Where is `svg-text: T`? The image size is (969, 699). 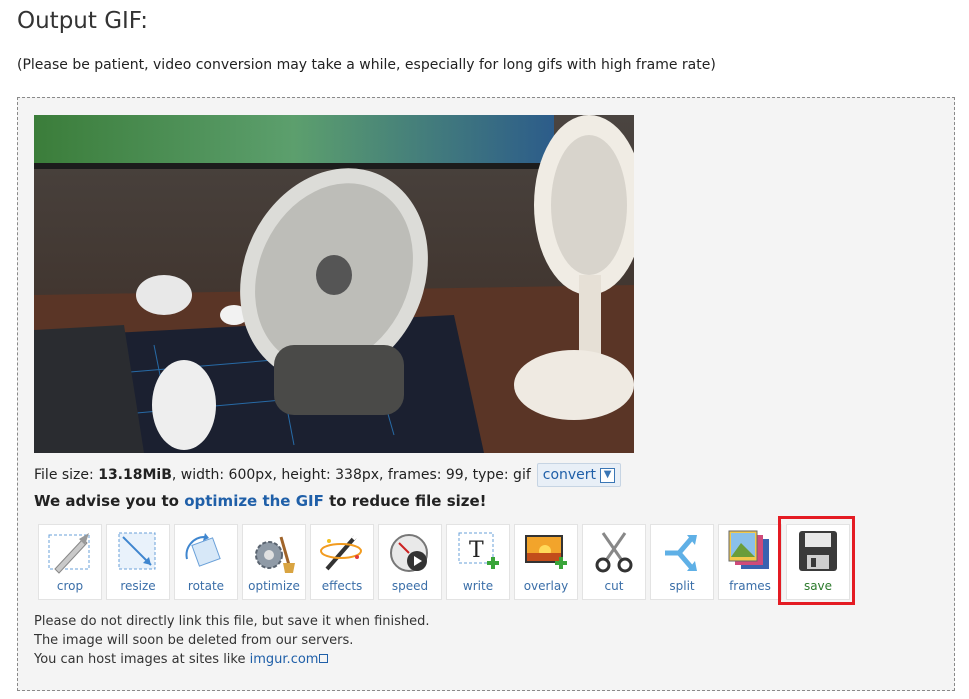 svg-text: T is located at coordinates (476, 550).